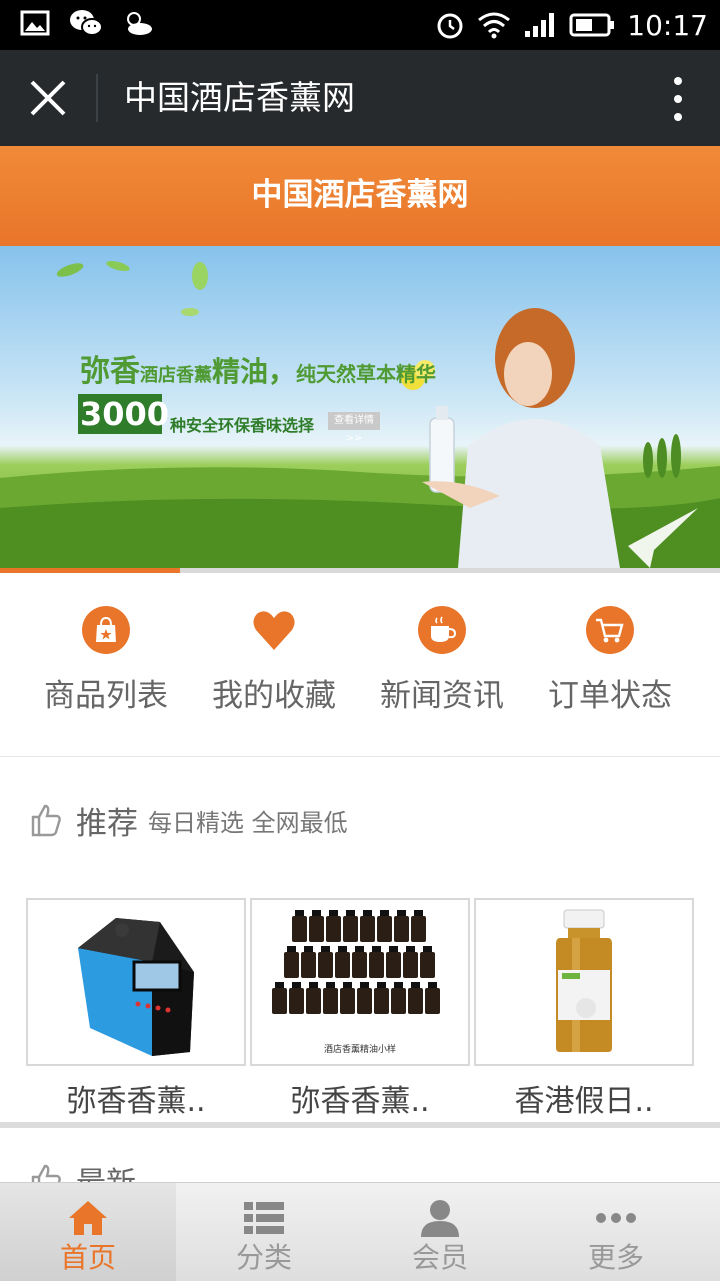 The width and height of the screenshot is (720, 1281). Describe the element at coordinates (667, 25) in the screenshot. I see `clock-time: 10:17` at that location.